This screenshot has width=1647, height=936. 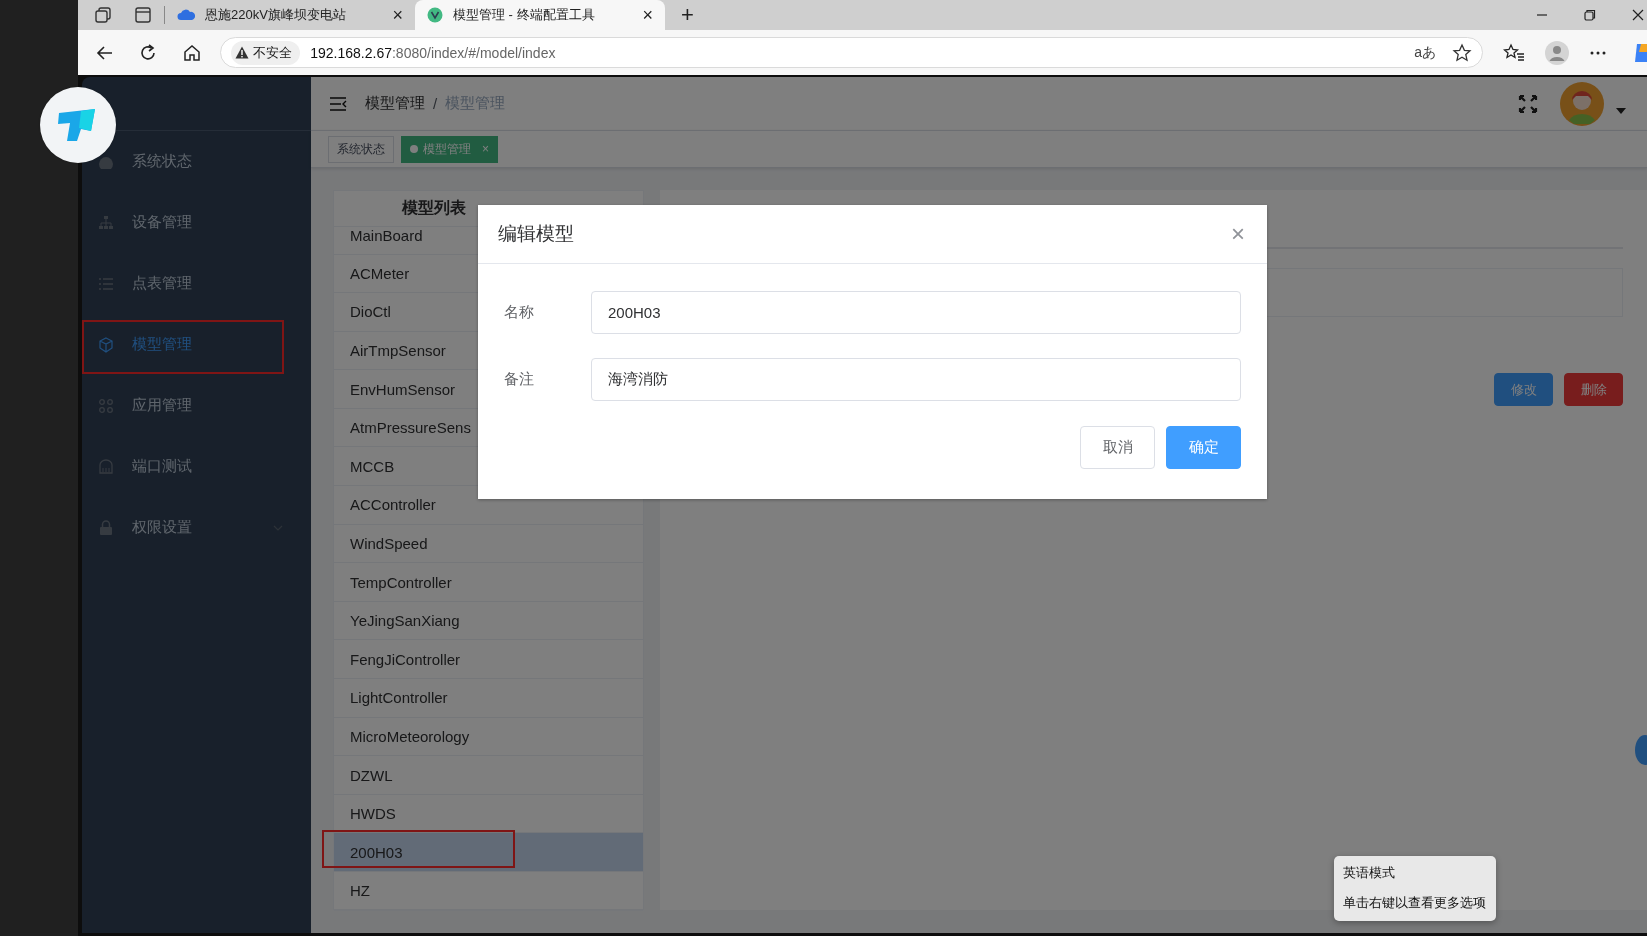 I want to click on browser-tab: 恩施220kV旗峰坝变电站 ×, so click(x=290, y=15).